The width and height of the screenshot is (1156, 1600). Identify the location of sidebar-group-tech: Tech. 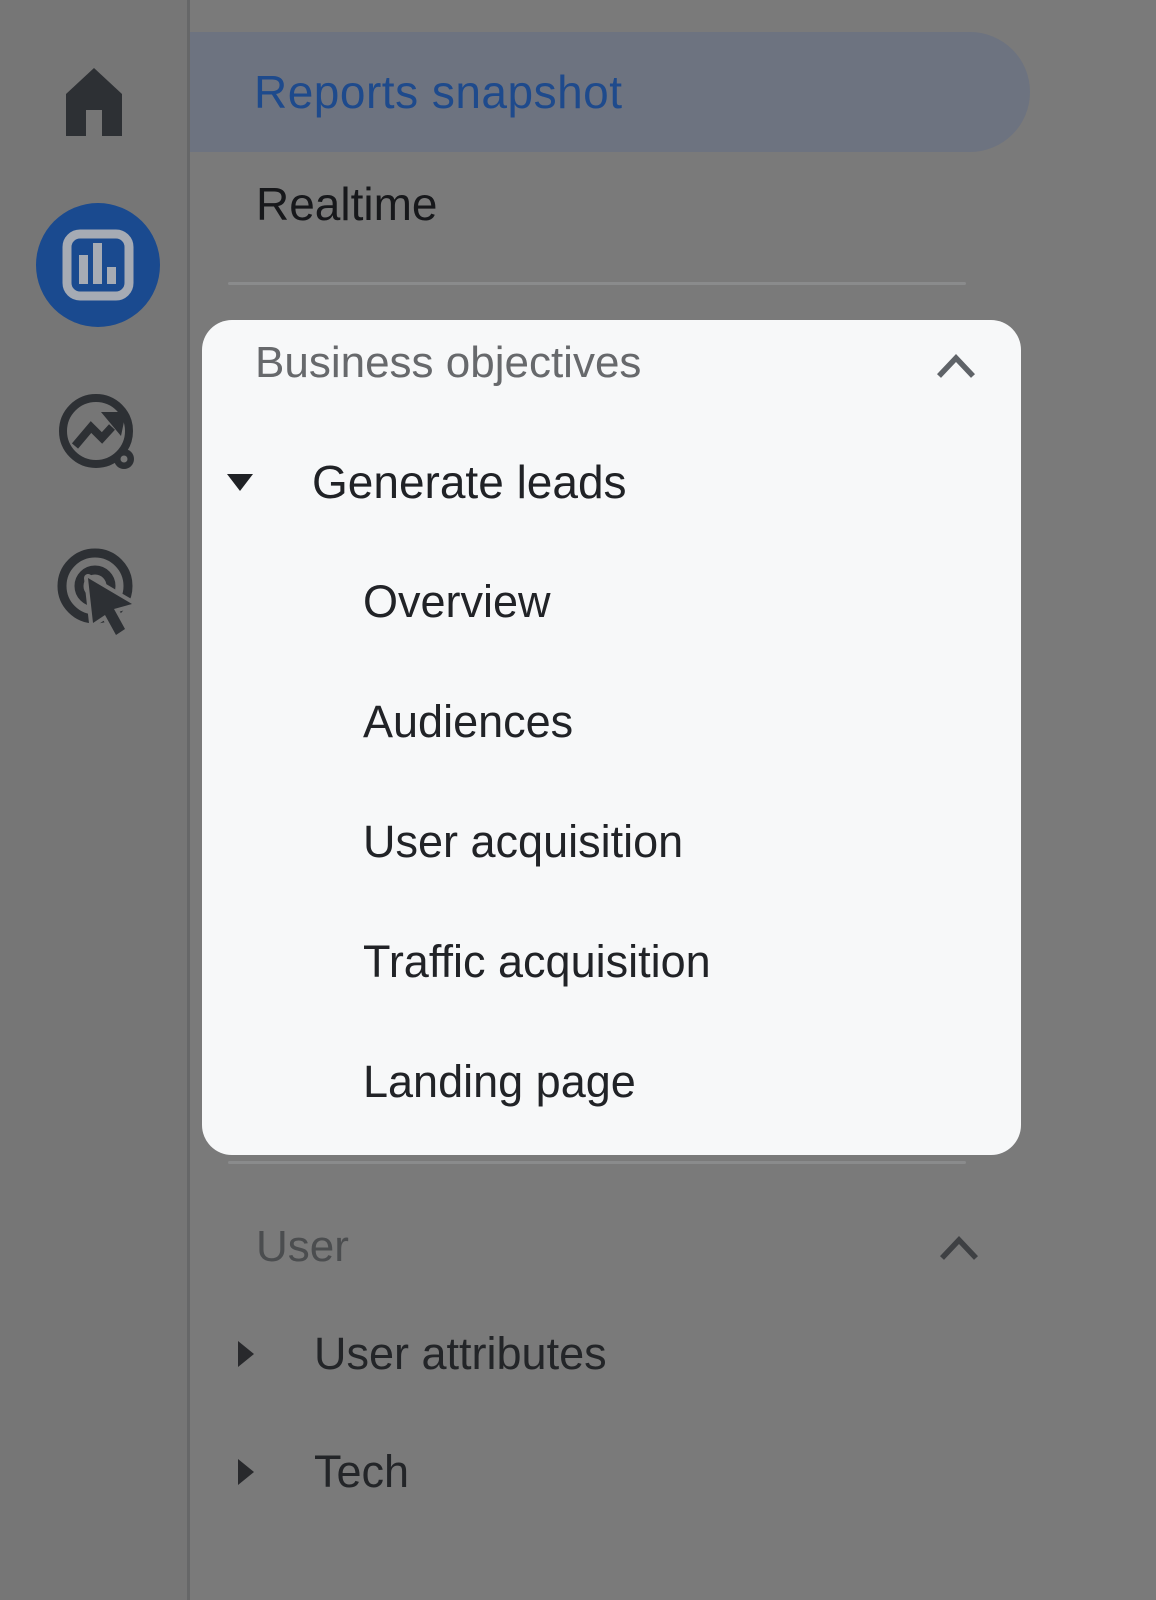
(322, 1472).